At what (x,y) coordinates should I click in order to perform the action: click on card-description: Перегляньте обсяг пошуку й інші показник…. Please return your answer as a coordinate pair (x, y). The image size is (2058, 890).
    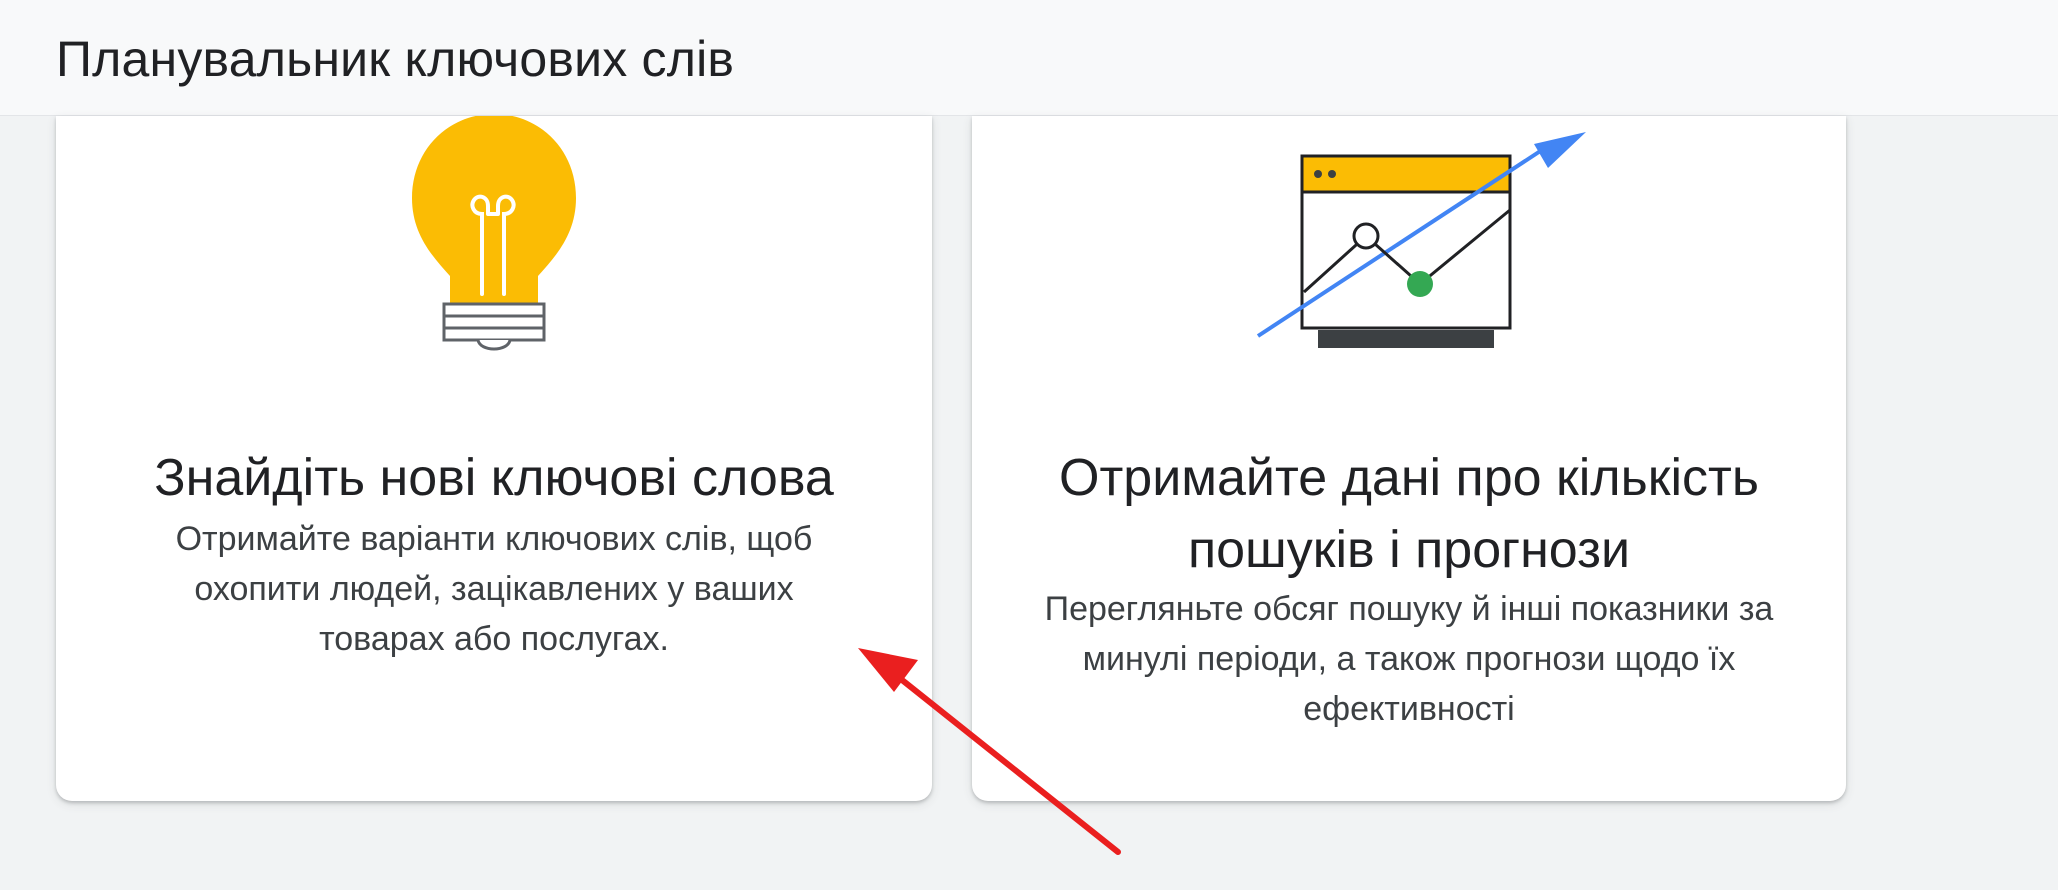
    Looking at the image, I should click on (1409, 659).